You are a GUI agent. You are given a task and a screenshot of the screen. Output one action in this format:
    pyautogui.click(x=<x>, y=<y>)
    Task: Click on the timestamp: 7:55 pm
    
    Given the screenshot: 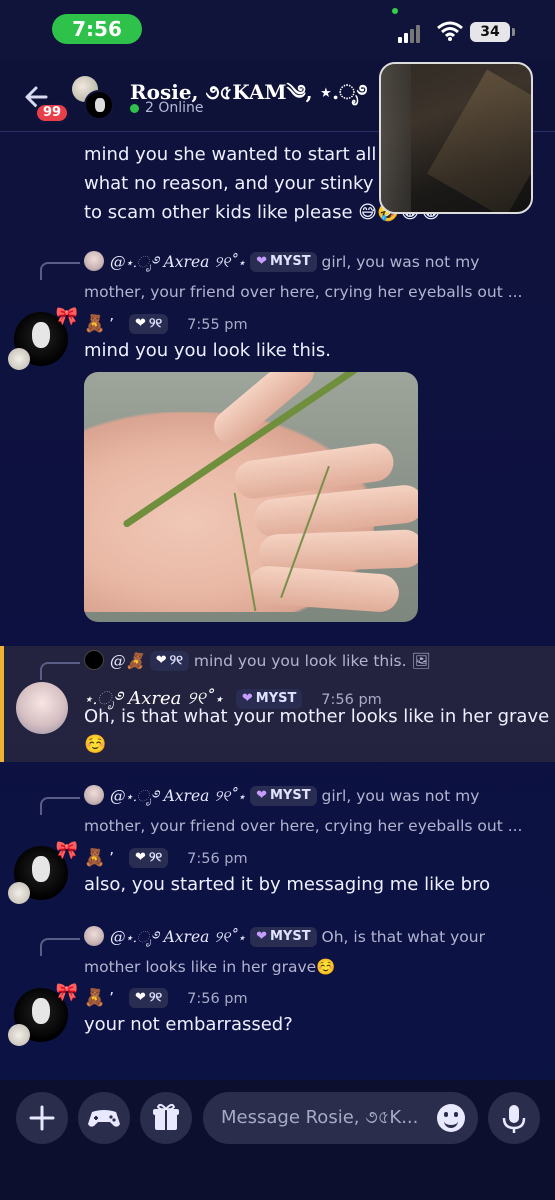 What is the action you would take?
    pyautogui.click(x=217, y=325)
    